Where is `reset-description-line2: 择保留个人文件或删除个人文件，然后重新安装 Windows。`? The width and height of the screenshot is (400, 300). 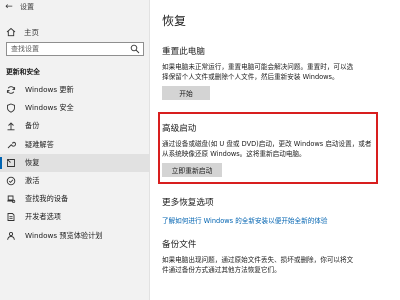
reset-description-line2: 择保留个人文件或删除个人文件，然后重新安装 Windows。 is located at coordinates (250, 77).